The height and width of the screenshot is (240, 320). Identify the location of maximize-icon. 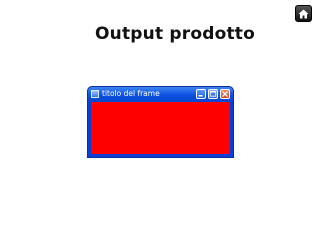
(213, 93).